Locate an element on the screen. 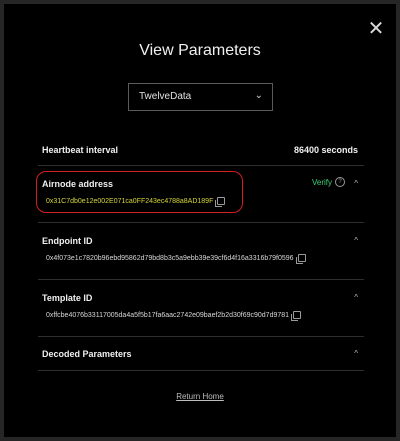  modal-title: View Parameters is located at coordinates (200, 50).